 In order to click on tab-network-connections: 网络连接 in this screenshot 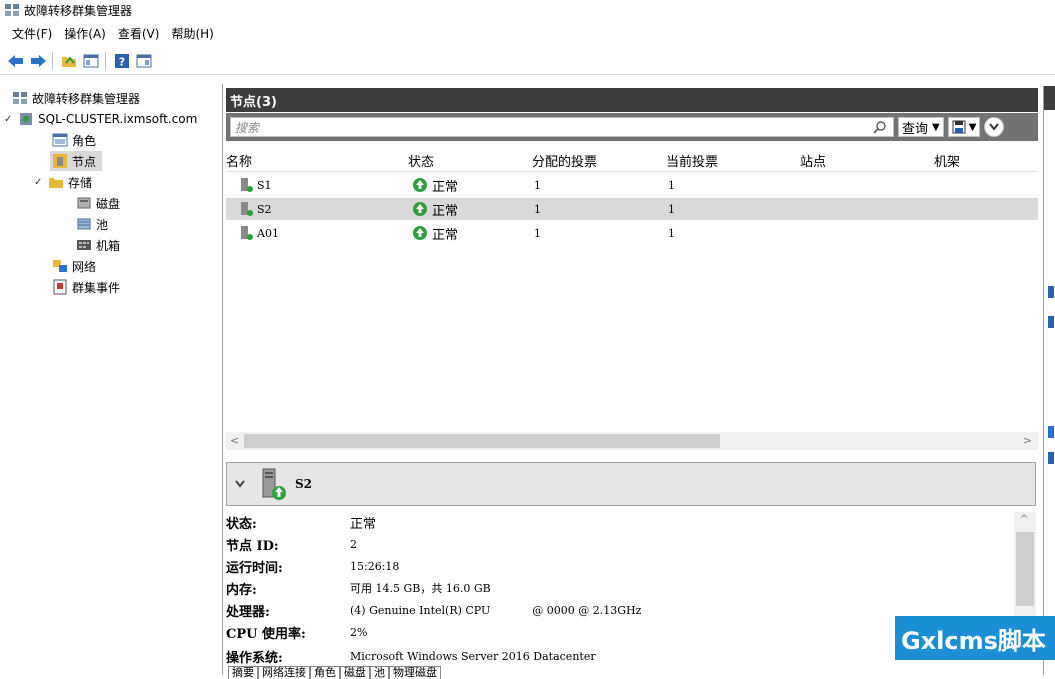, I will do `click(284, 672)`.